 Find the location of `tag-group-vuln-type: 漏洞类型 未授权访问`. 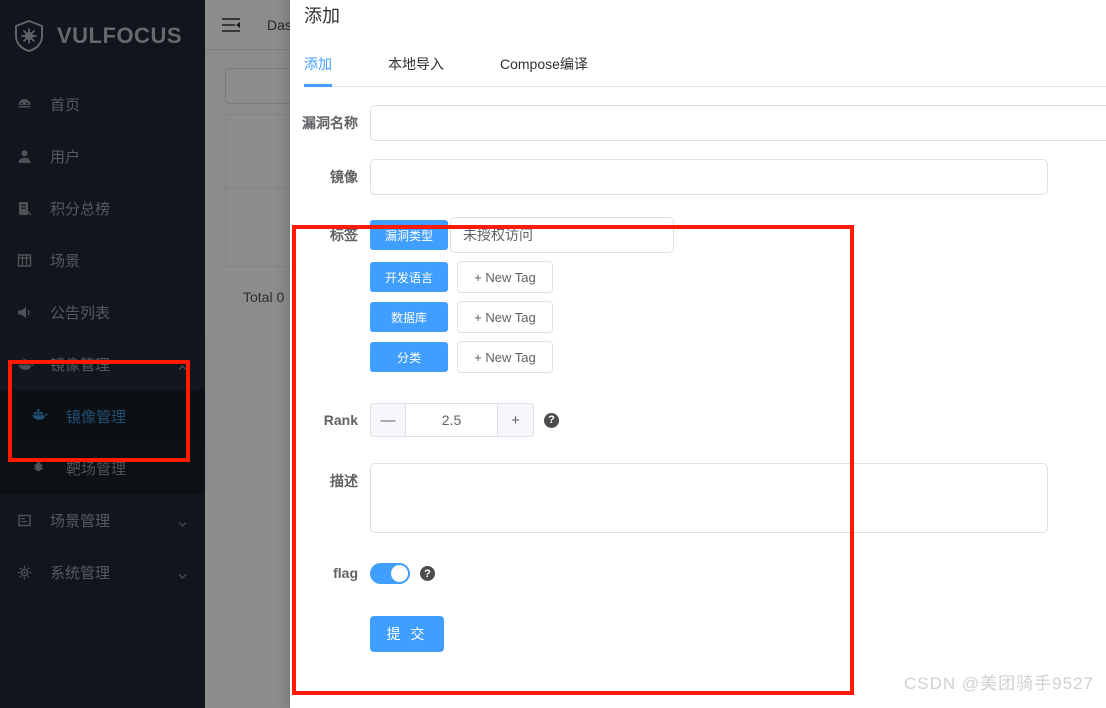

tag-group-vuln-type: 漏洞类型 未授权访问 is located at coordinates (738, 235).